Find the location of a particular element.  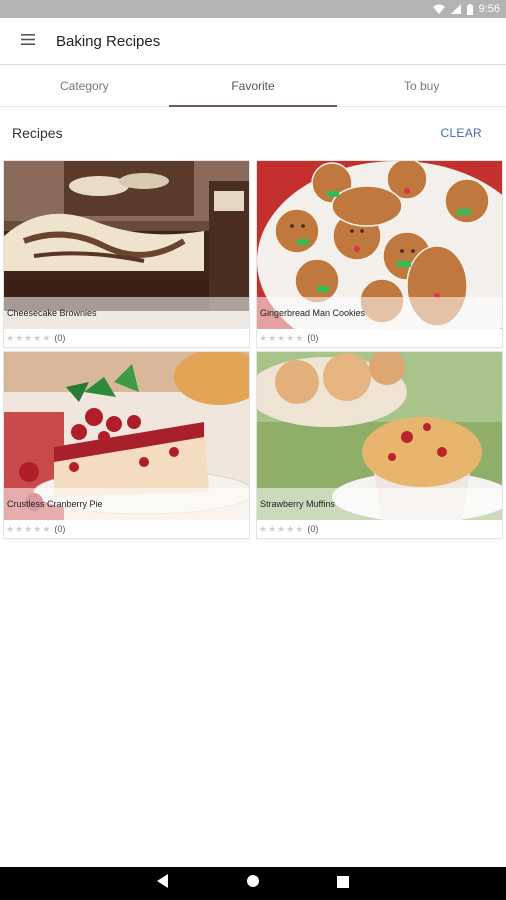

recipe-name: Crustless Cranberry Pie is located at coordinates (126, 504).